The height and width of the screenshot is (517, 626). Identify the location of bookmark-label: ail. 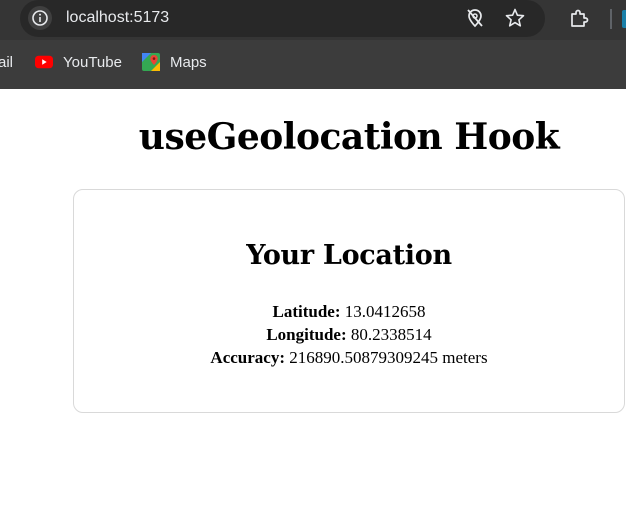
(7, 62).